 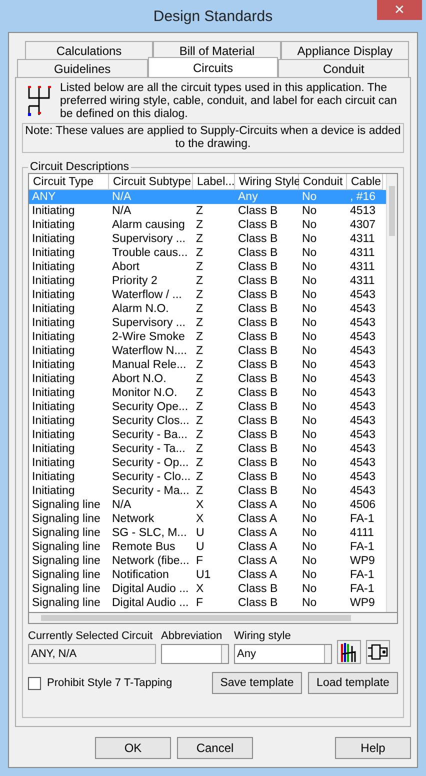 I want to click on table-row: Initiating Waterflow / ... Z Class B No 4543, so click(x=207, y=295).